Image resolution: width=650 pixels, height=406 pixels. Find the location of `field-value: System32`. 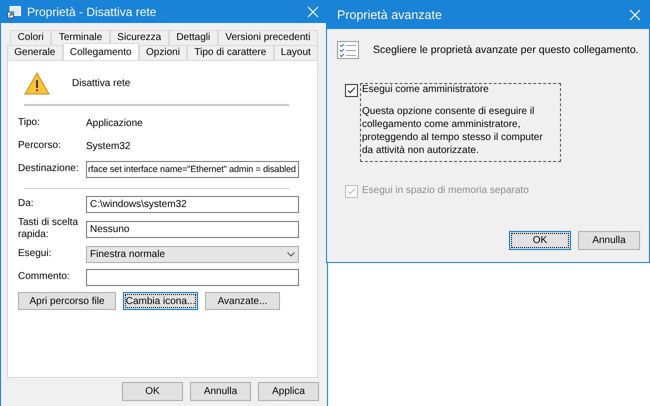

field-value: System32 is located at coordinates (108, 146).